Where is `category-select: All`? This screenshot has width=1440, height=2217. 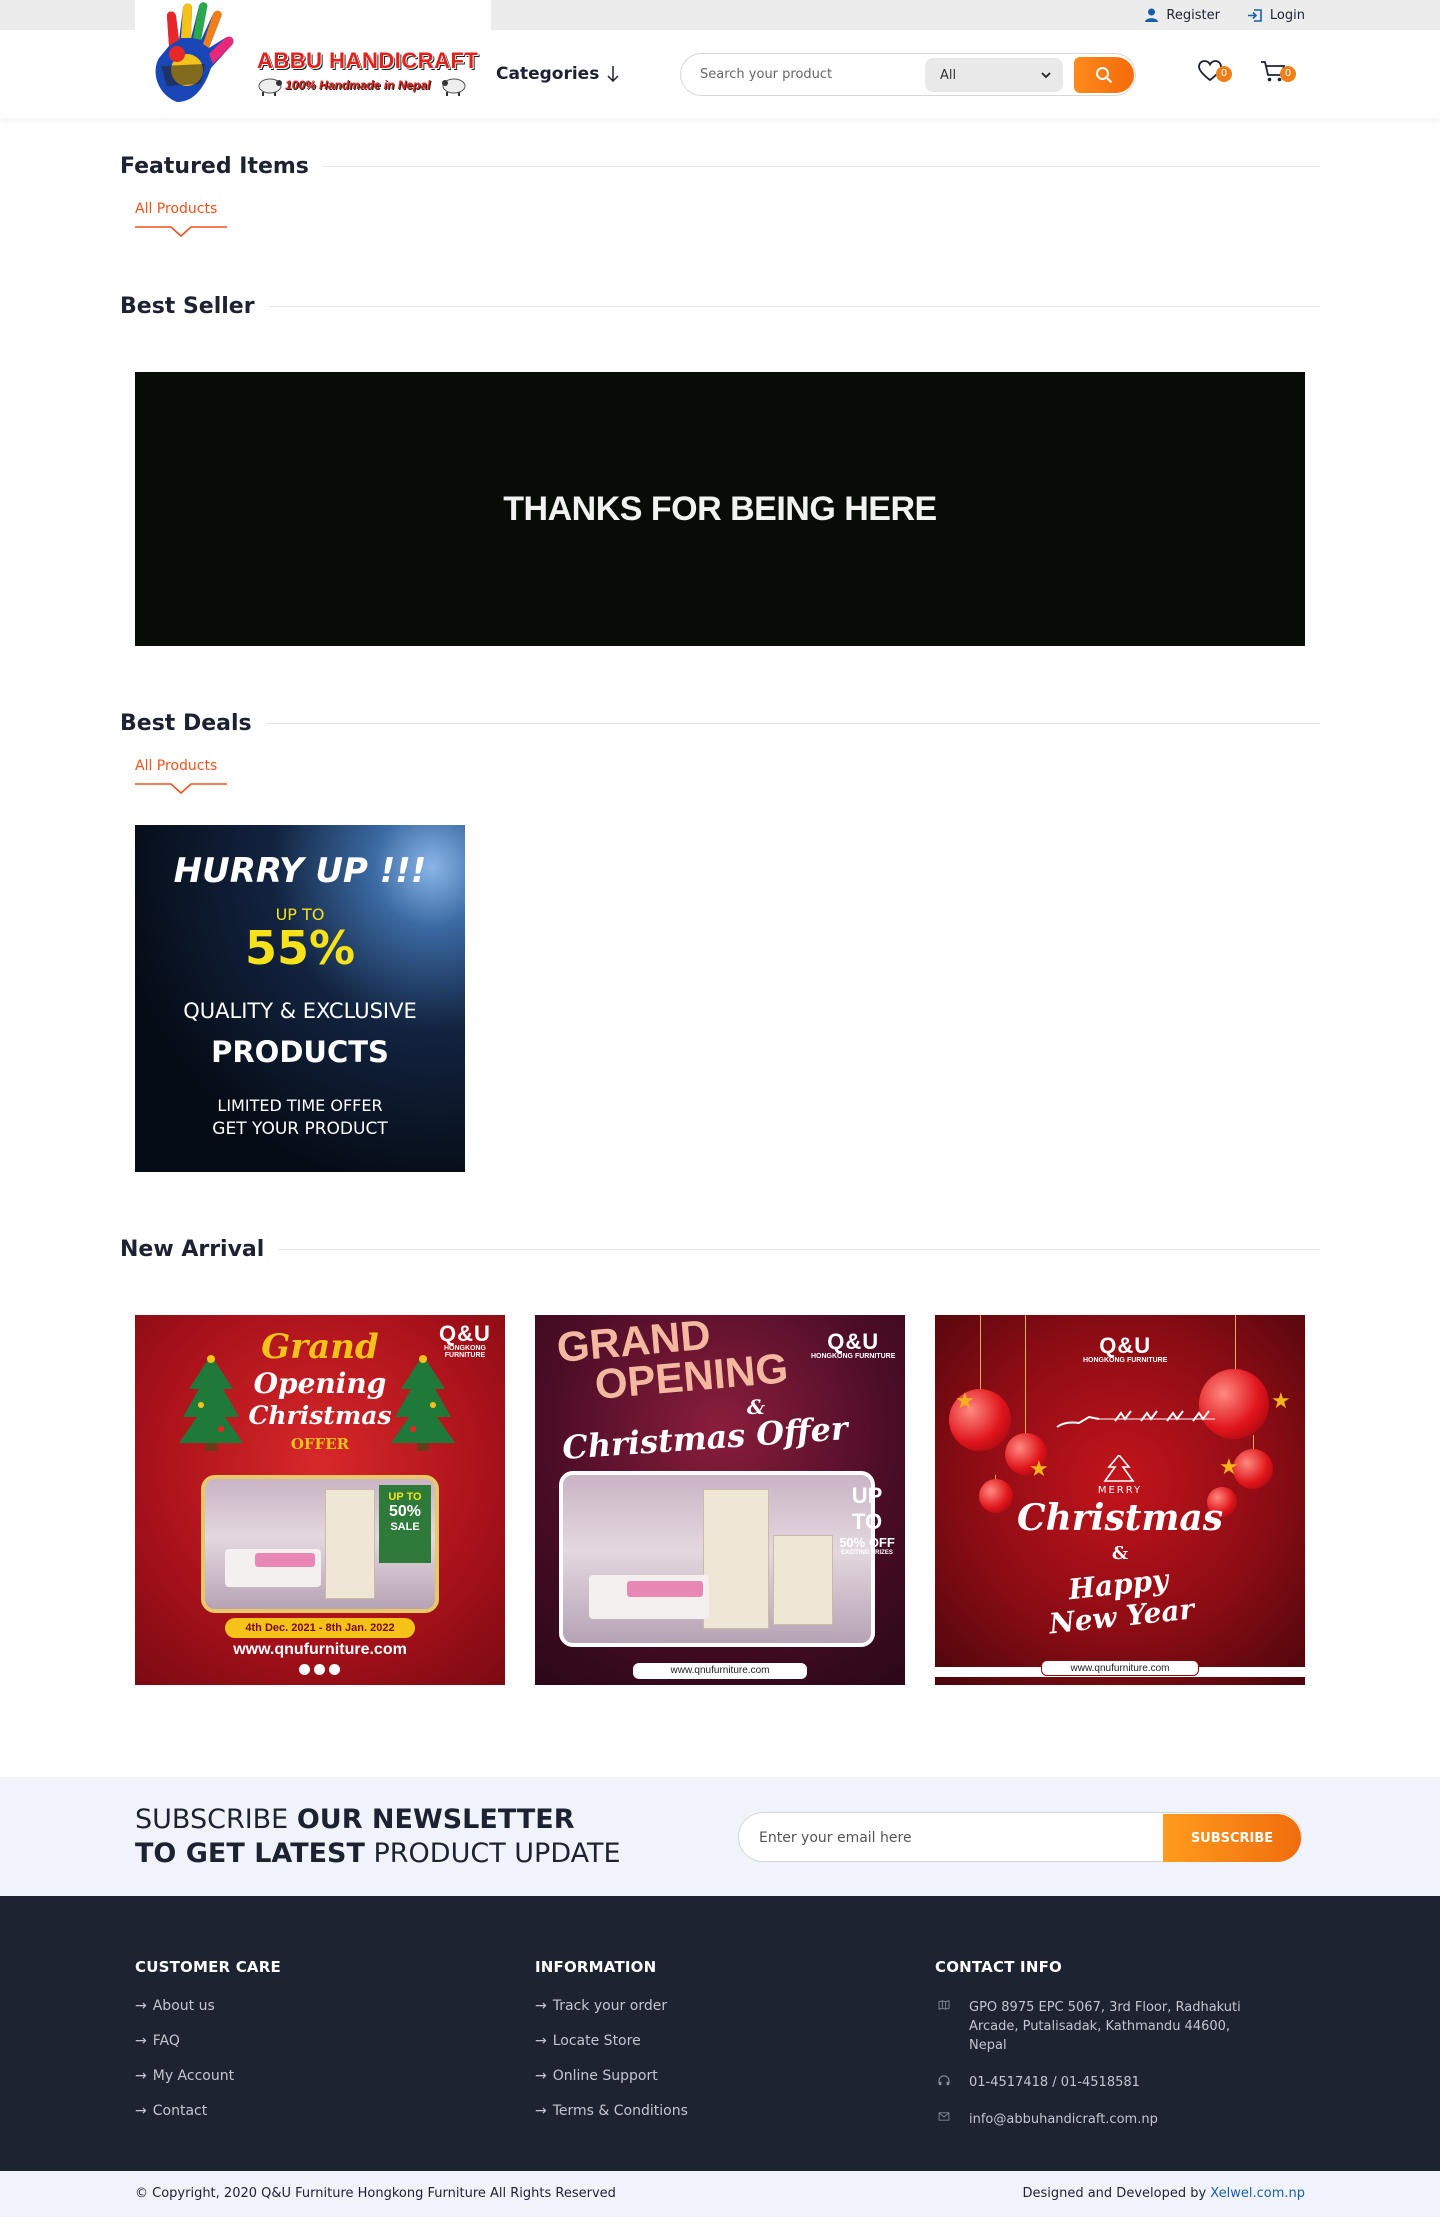
category-select: All is located at coordinates (994, 75).